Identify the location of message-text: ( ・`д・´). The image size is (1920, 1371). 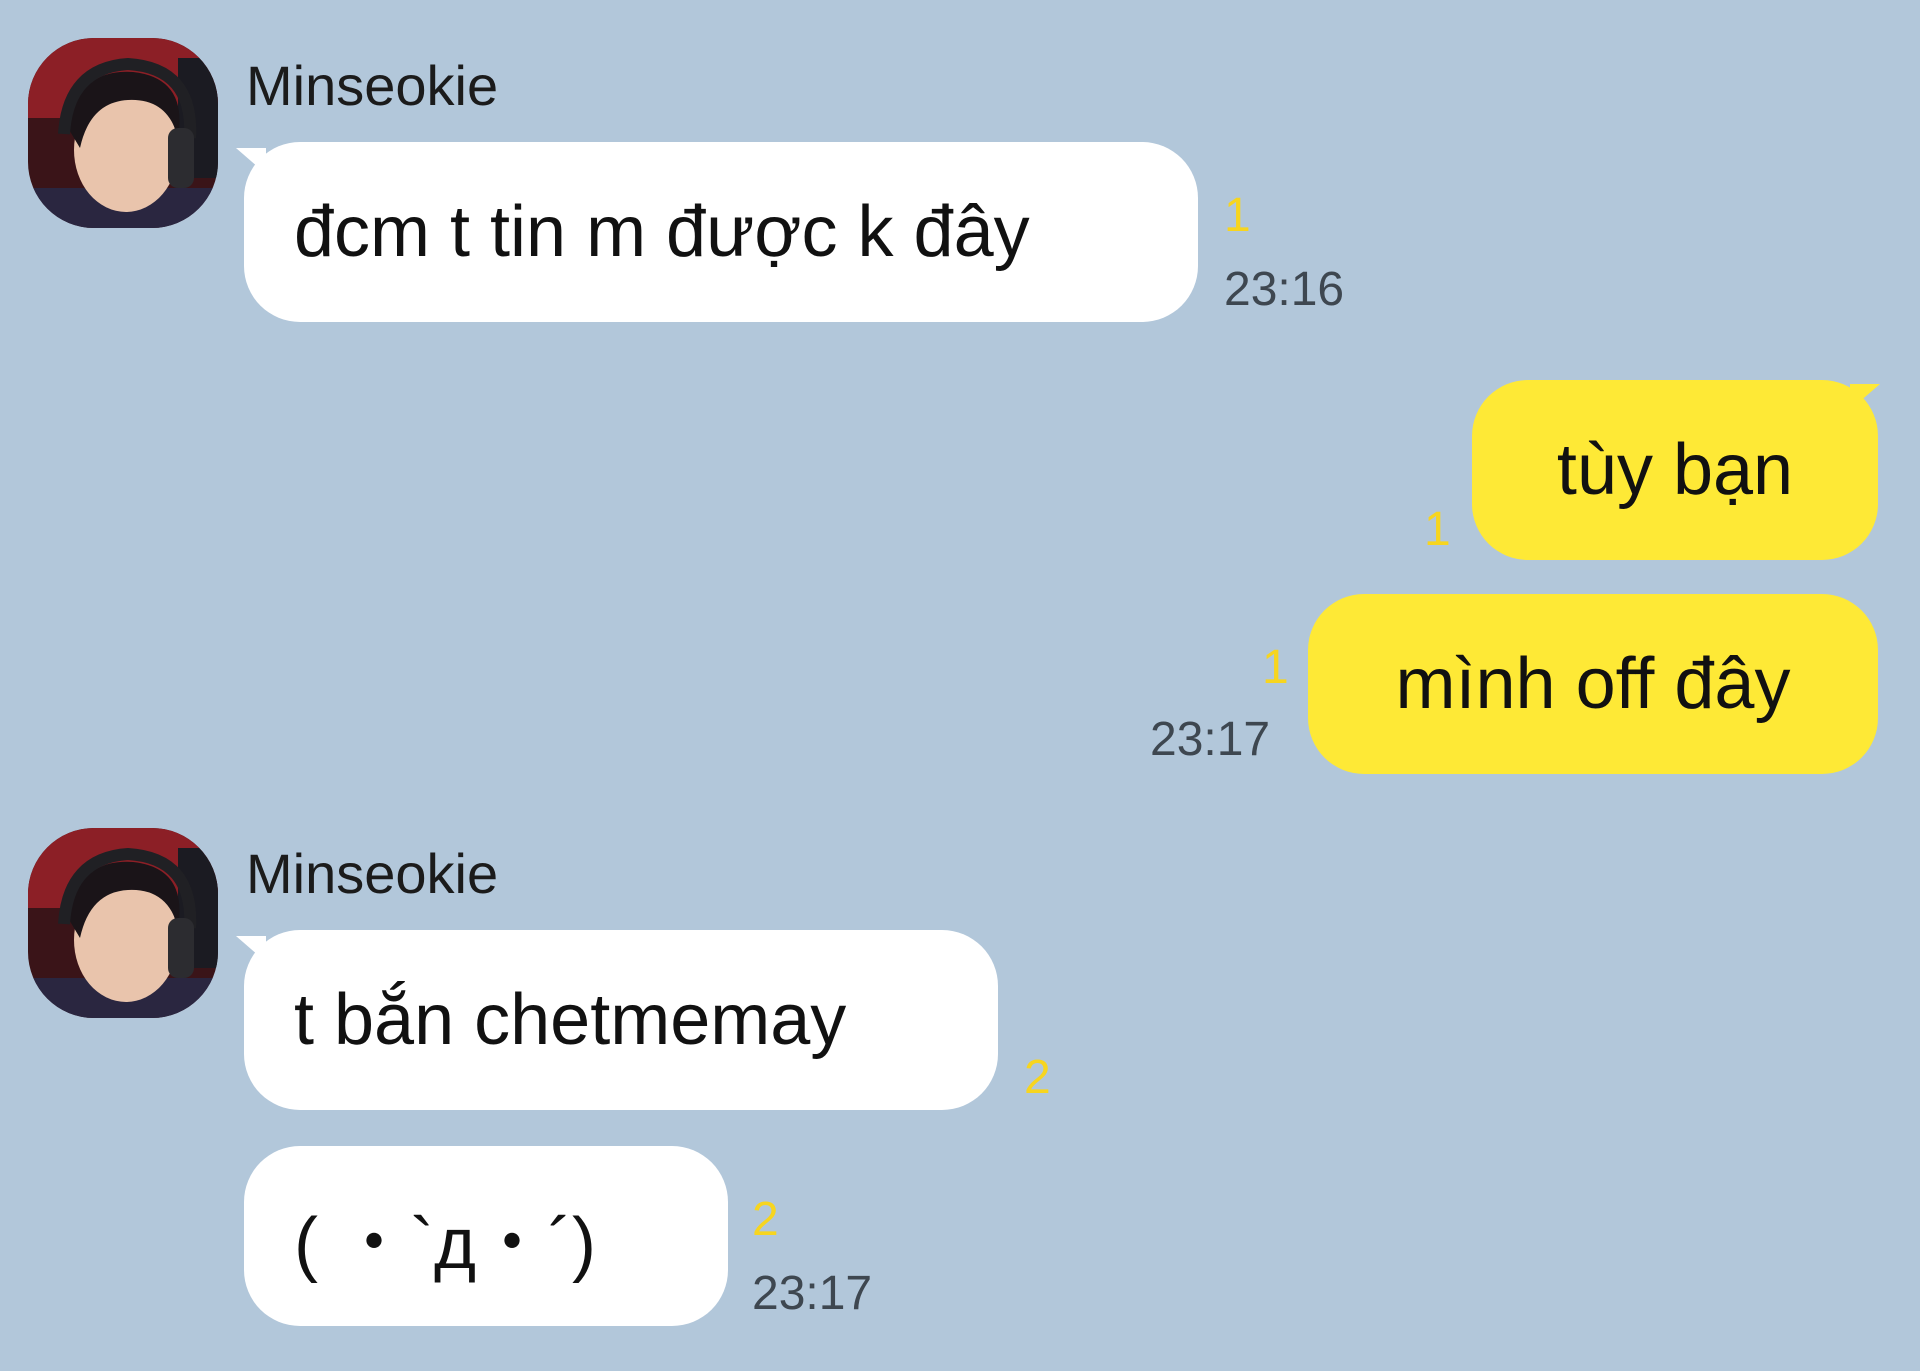
(445, 1243).